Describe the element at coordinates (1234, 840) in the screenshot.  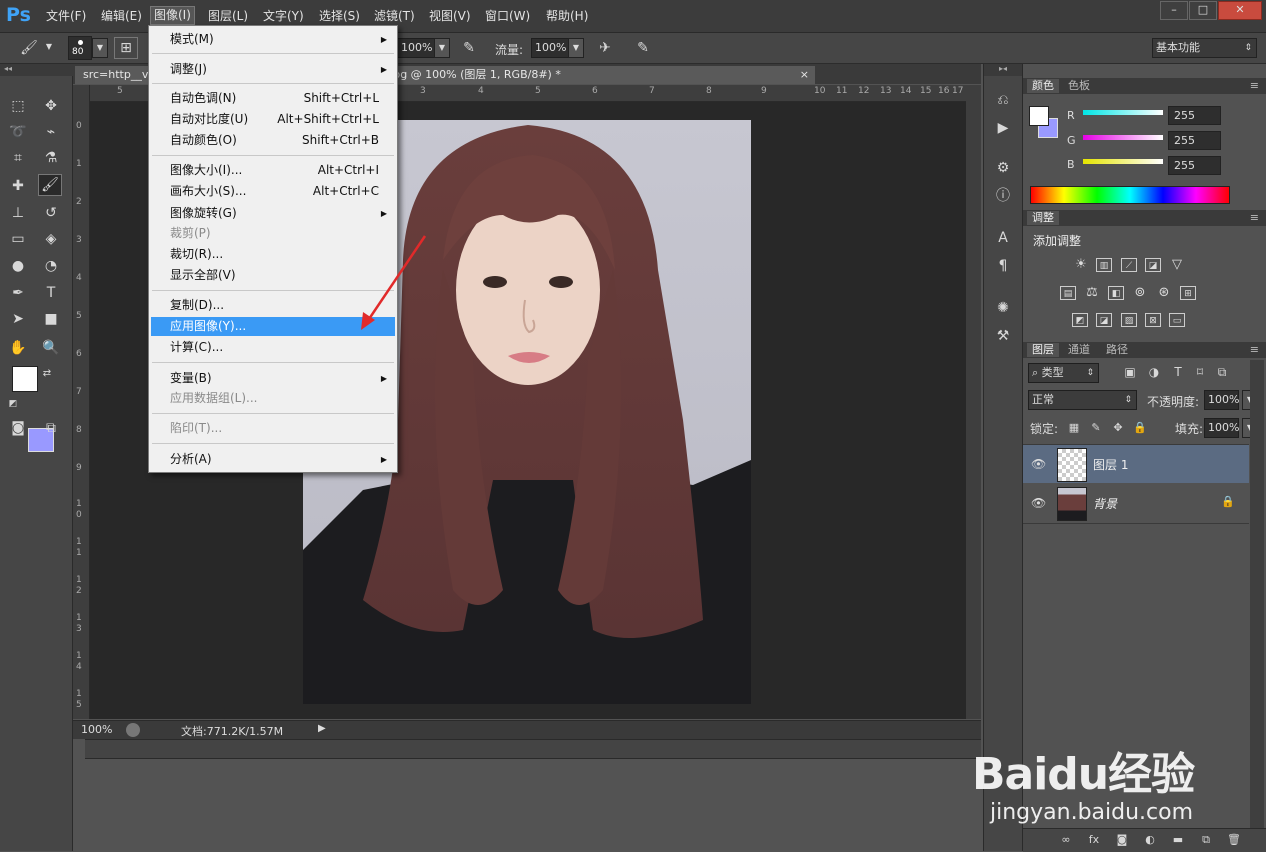
I see `trash-icon: 🗑` at that location.